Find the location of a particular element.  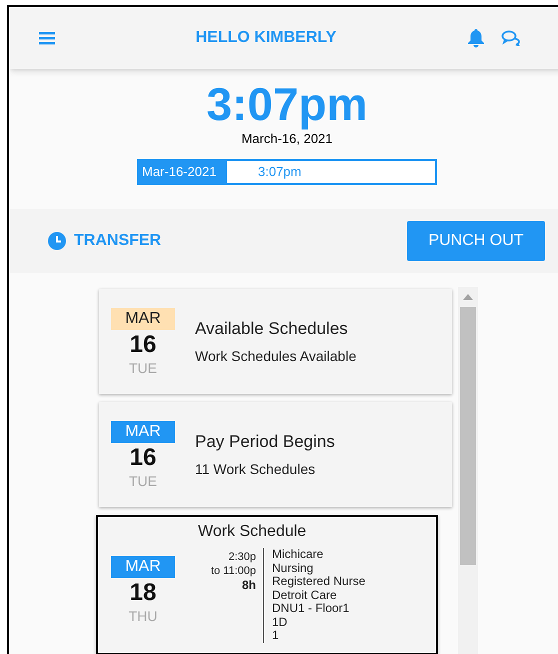

scroll-up-icon is located at coordinates (468, 297).